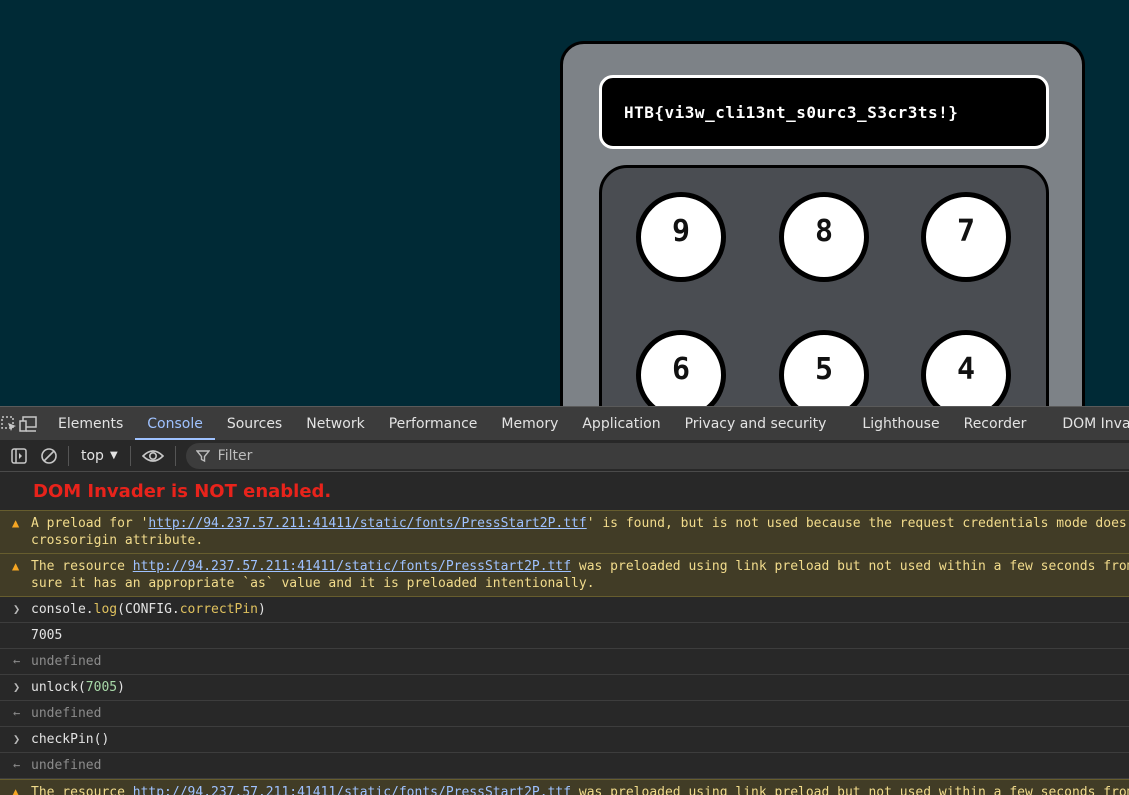 The image size is (1129, 795). I want to click on console-filter-input: Filter, so click(657, 455).